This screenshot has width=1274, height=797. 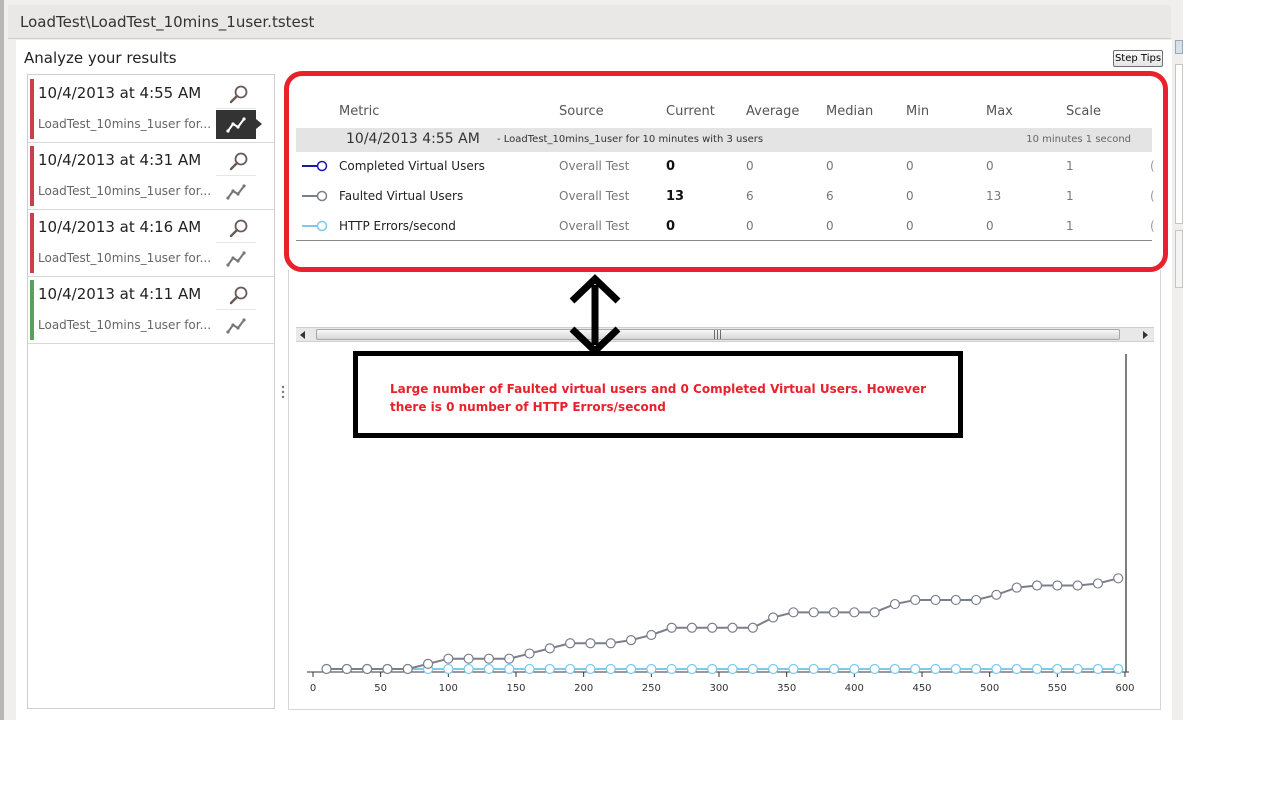 What do you see at coordinates (302, 335) in the screenshot?
I see `scroll-left-icon` at bounding box center [302, 335].